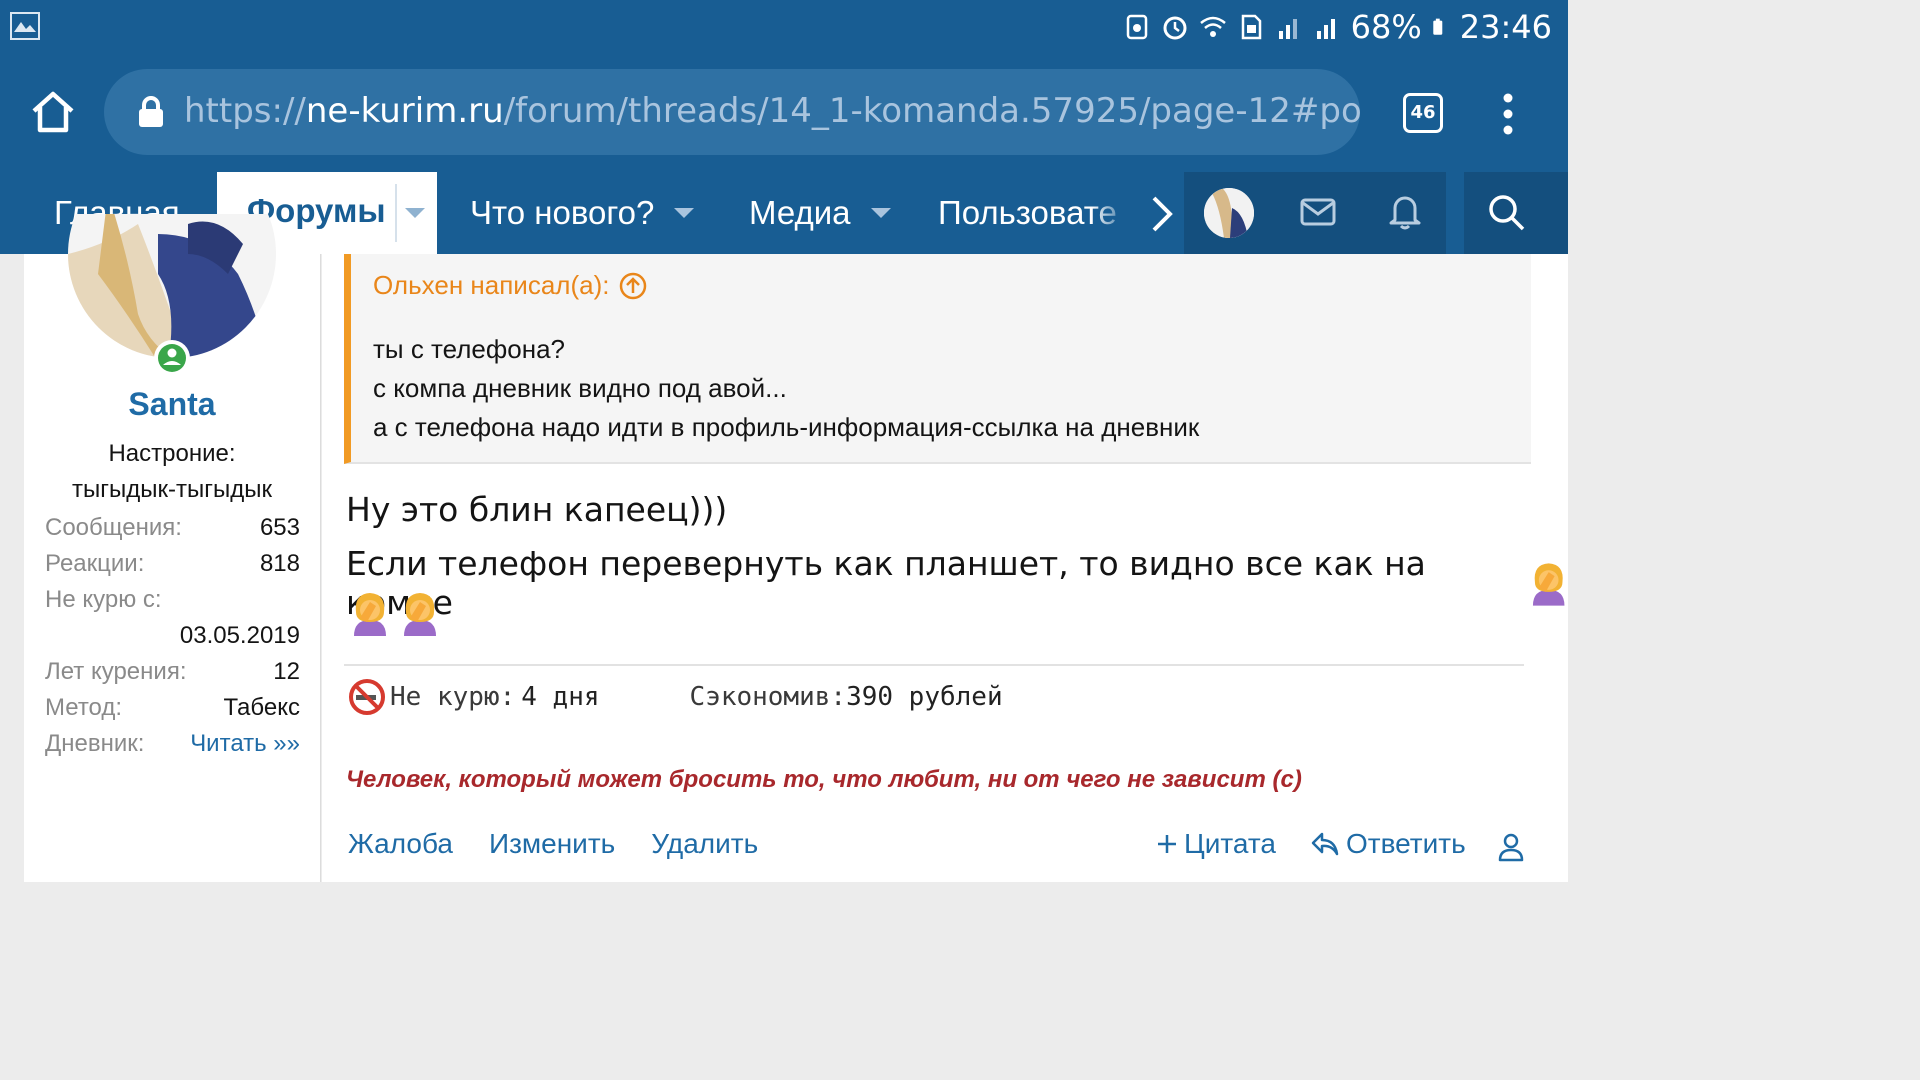 This screenshot has height=1080, width=1920. I want to click on plus-icon, so click(1167, 844).